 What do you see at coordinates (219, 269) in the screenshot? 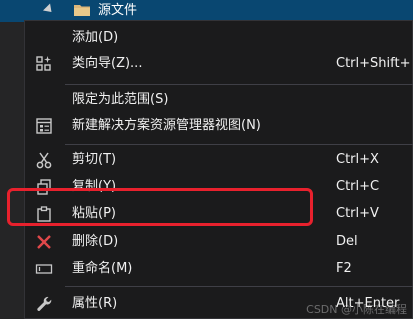
I see `menu-item-rename: 重命名(M) F2` at bounding box center [219, 269].